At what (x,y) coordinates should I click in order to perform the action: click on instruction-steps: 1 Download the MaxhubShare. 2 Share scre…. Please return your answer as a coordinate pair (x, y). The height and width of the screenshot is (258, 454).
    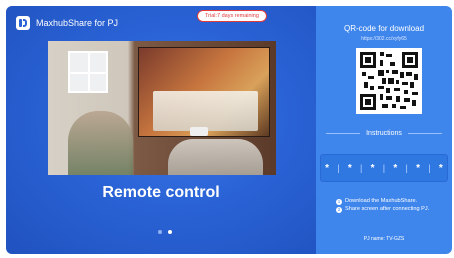
    Looking at the image, I should click on (391, 206).